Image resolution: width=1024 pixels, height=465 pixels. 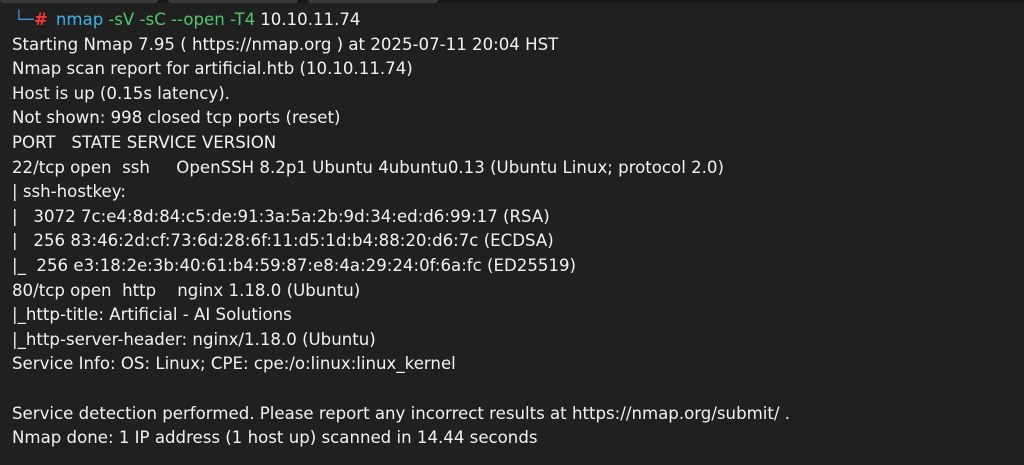 I want to click on output-line: Host is up (0.15s latency)., so click(x=121, y=93).